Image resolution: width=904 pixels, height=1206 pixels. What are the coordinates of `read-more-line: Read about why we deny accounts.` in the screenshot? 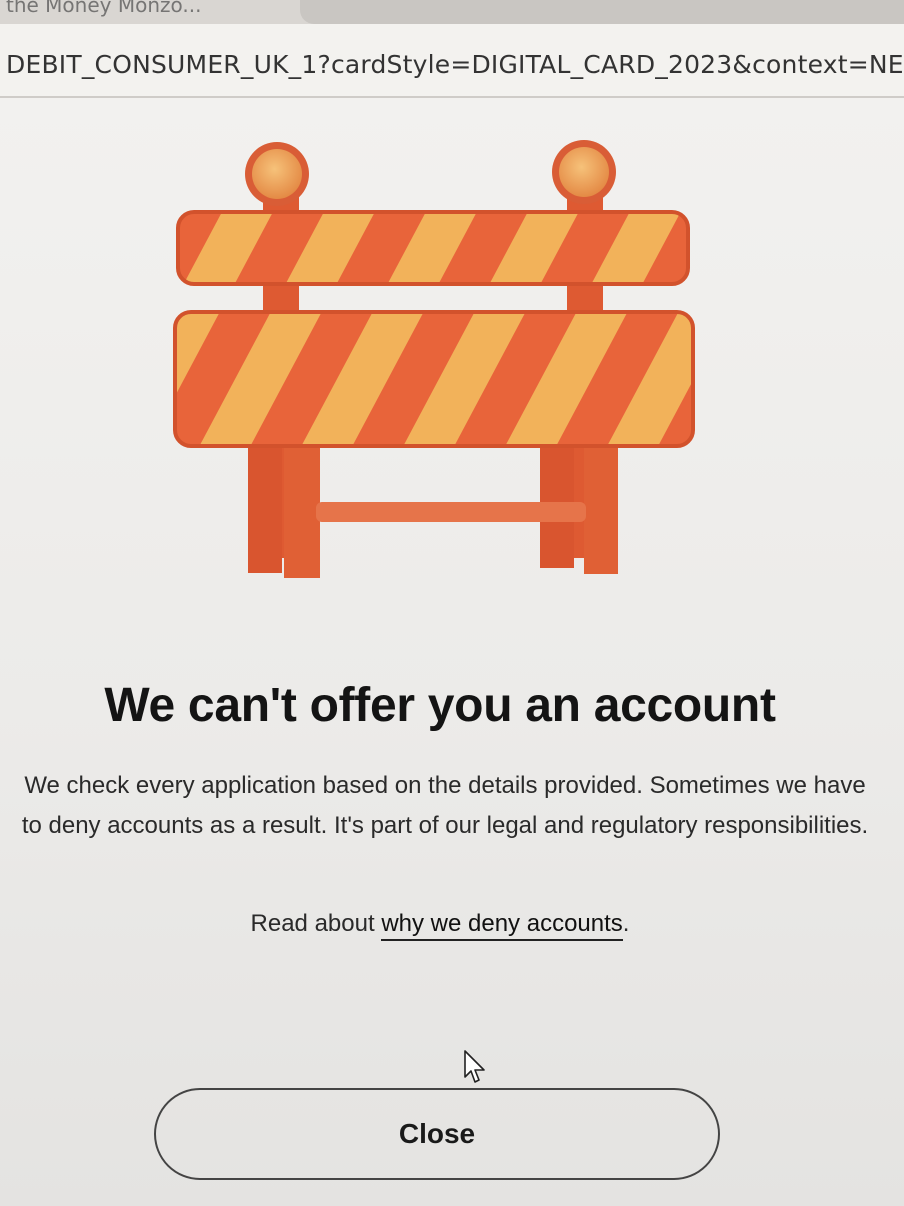 It's located at (440, 925).